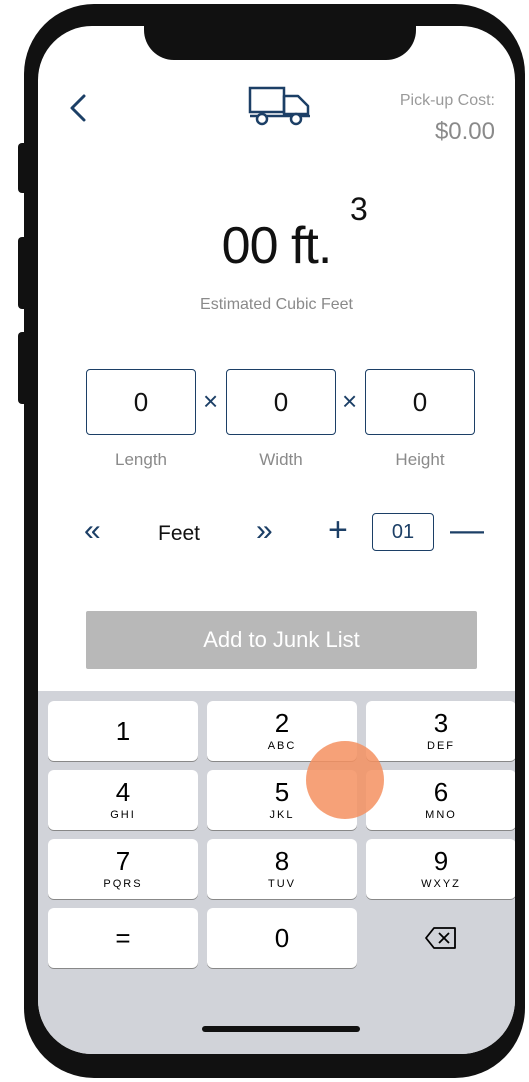 This screenshot has width=529, height=1082. I want to click on key-7: 7 PQRS, so click(123, 869).